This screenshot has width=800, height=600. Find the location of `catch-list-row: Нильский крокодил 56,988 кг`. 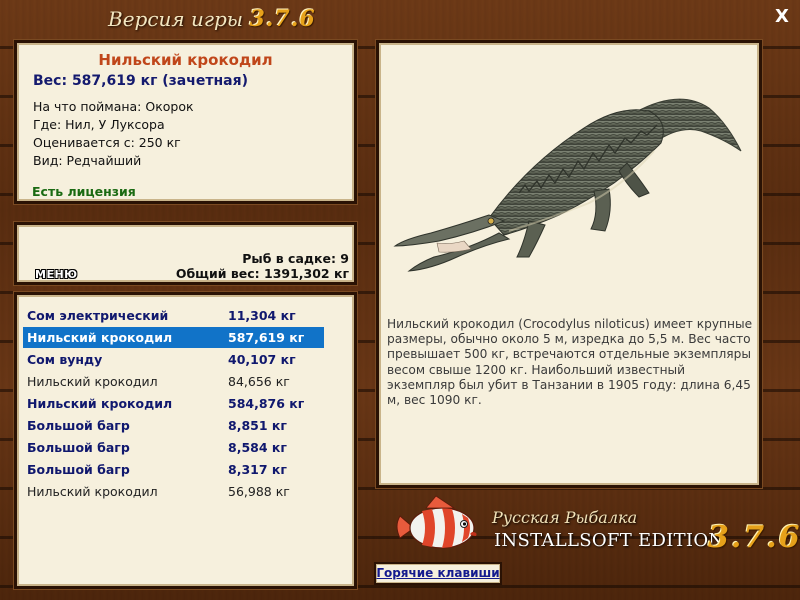

catch-list-row: Нильский крокодил 56,988 кг is located at coordinates (173, 491).